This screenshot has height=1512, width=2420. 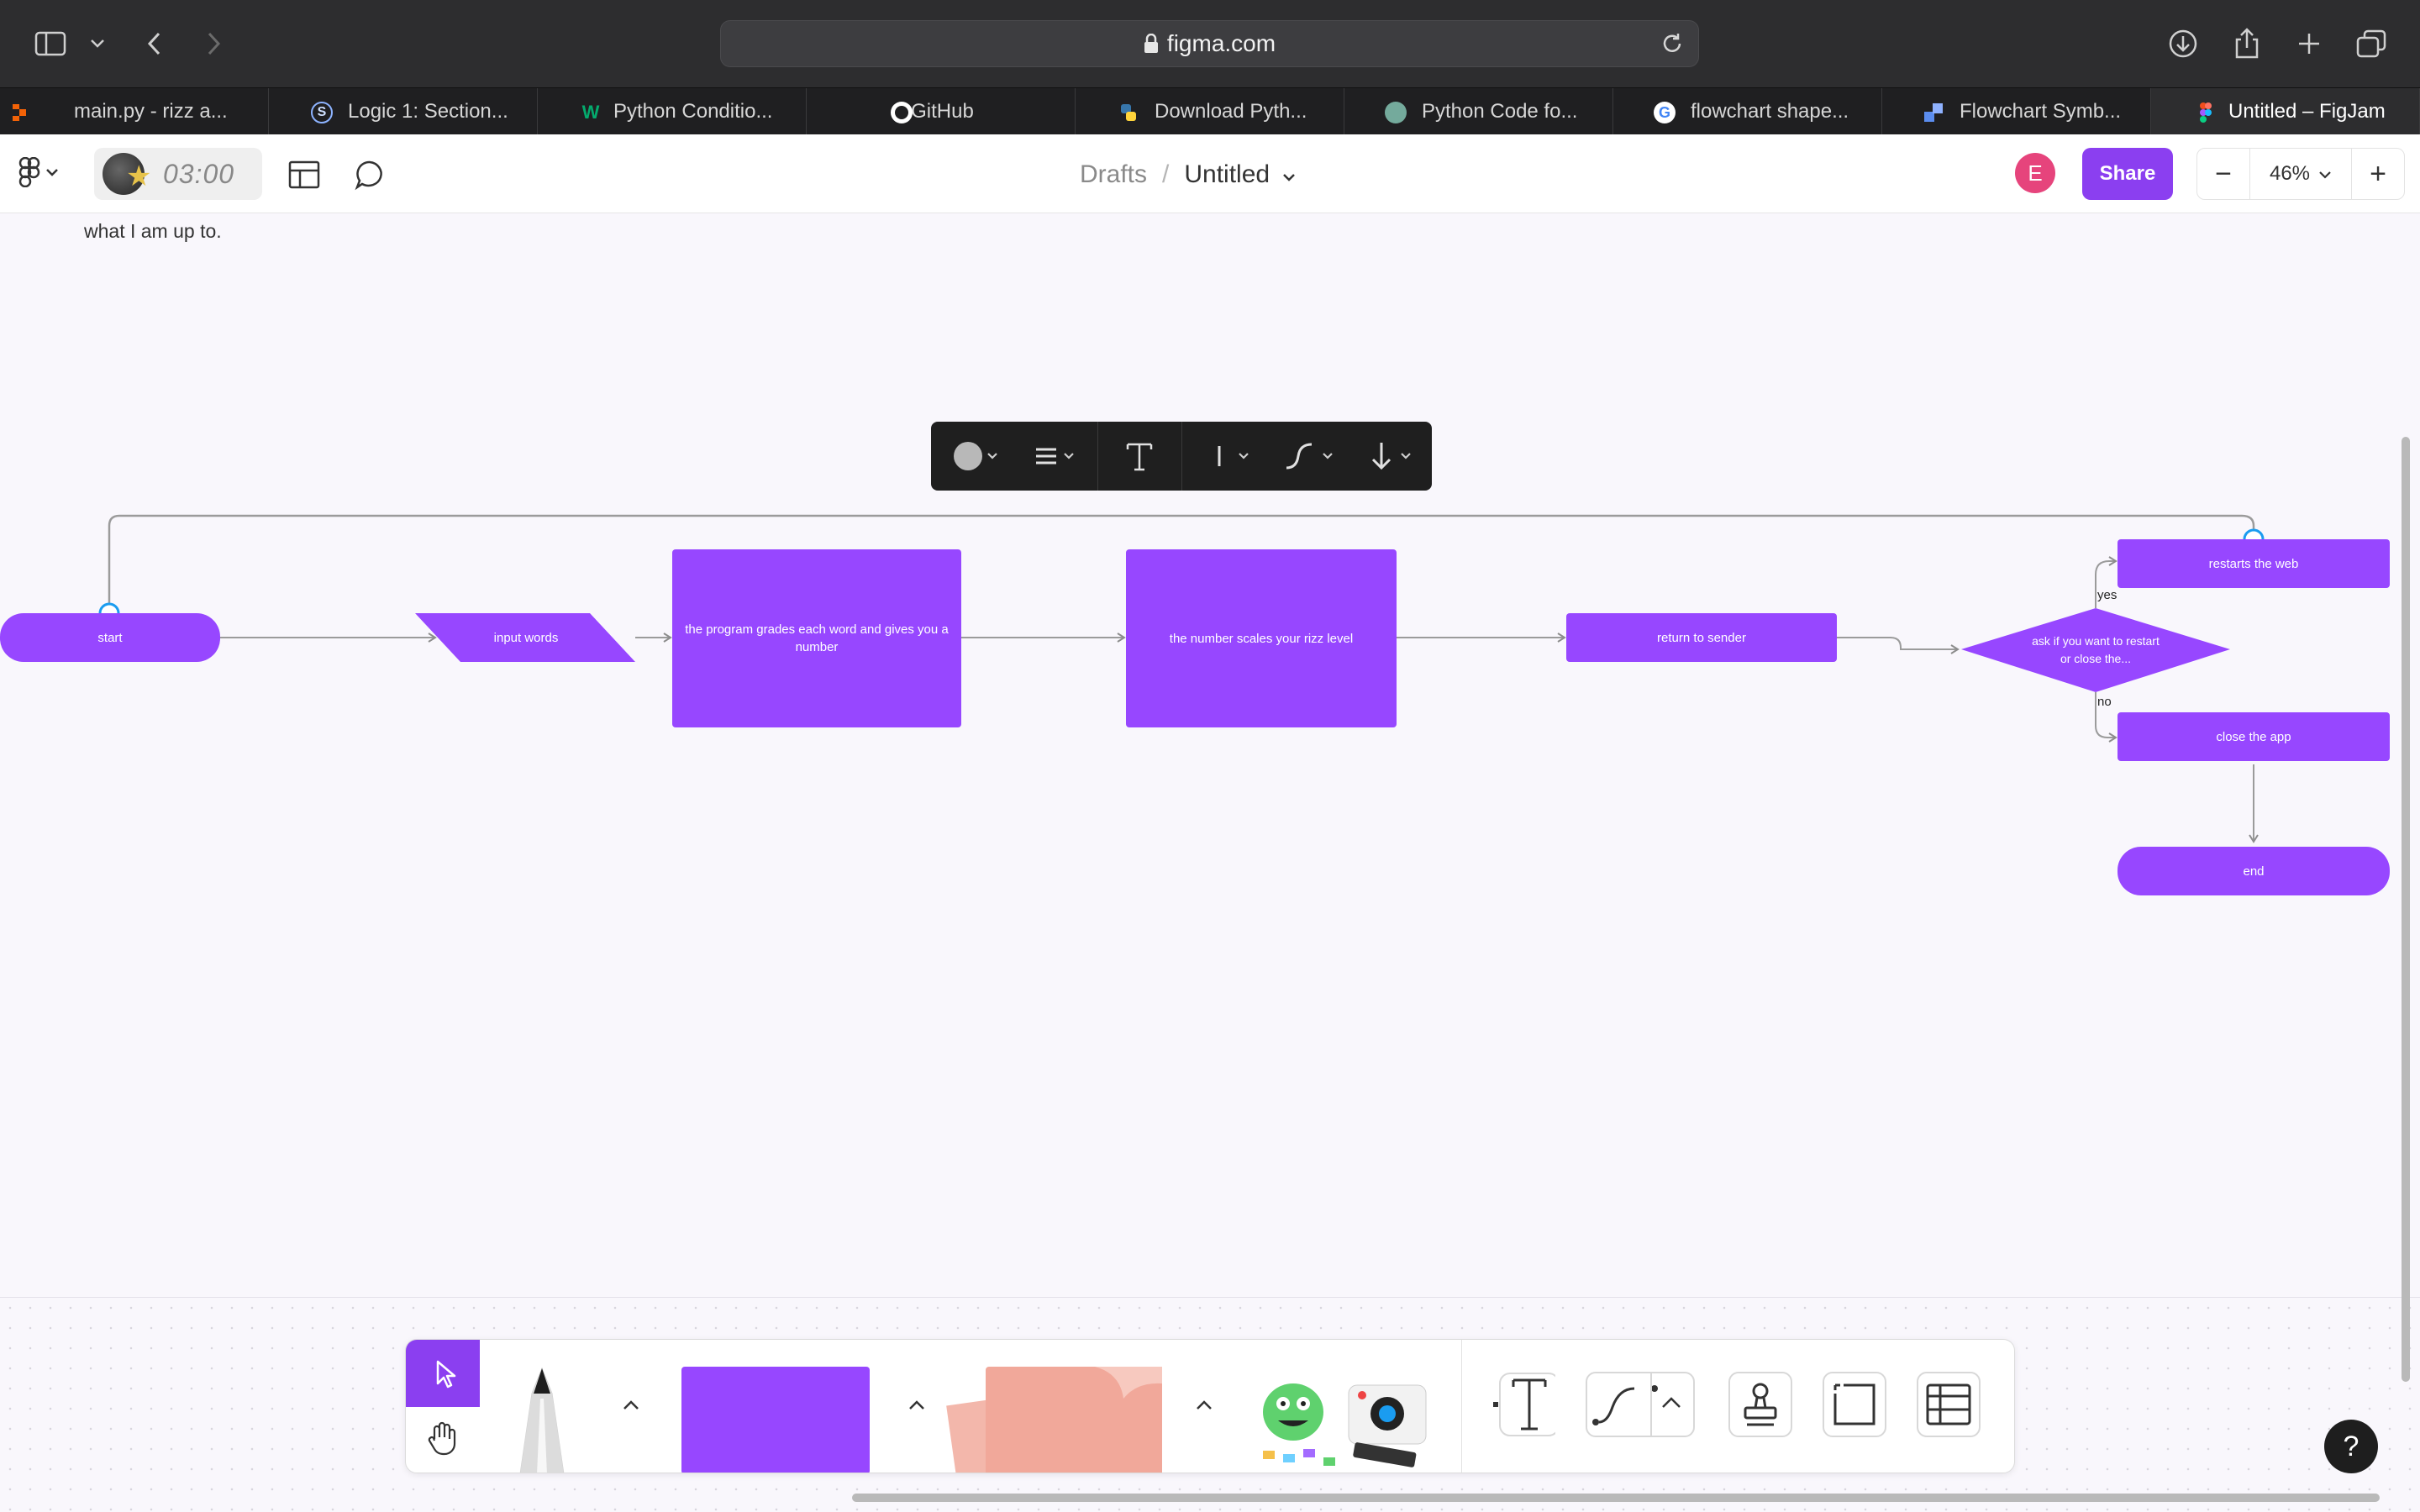 What do you see at coordinates (1640, 1404) in the screenshot?
I see `connector-tool` at bounding box center [1640, 1404].